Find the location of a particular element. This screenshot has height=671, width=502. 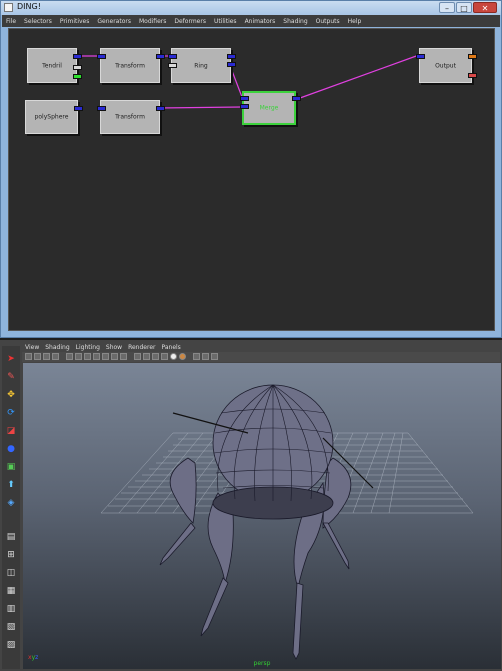

close-button: ✕ is located at coordinates (485, 7).